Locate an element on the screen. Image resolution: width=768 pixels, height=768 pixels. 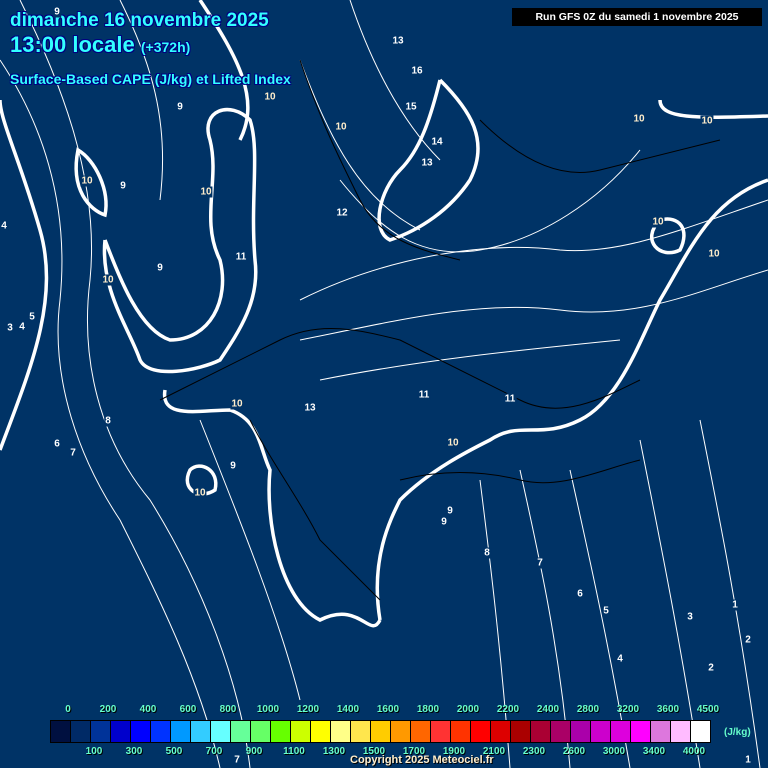
cape-color-legend is located at coordinates (380, 731).